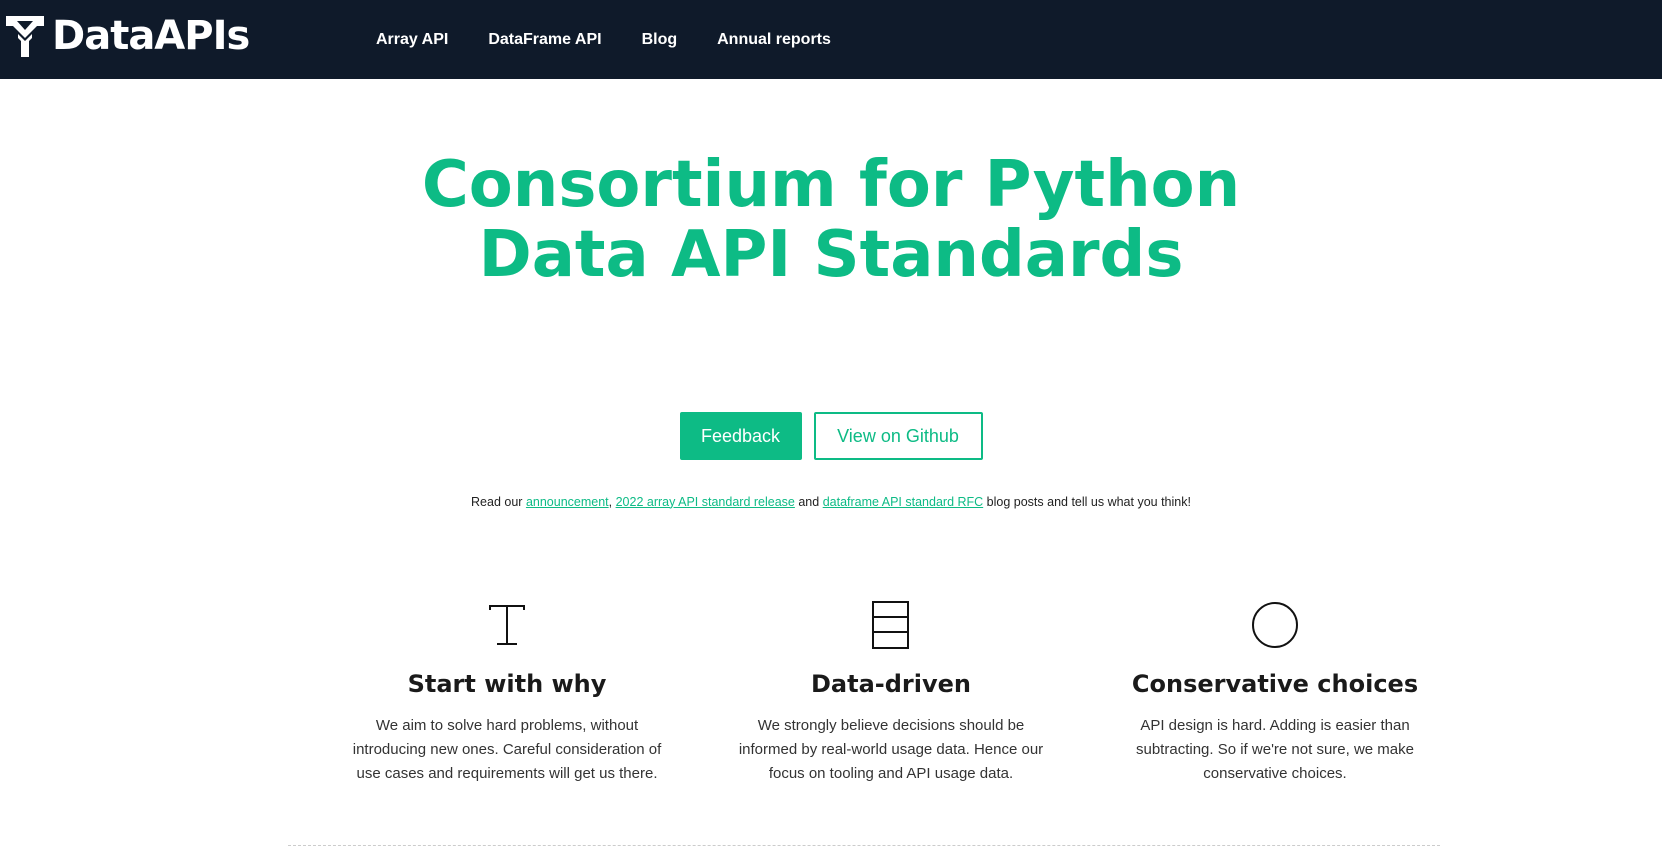  I want to click on circle-icon, so click(1275, 625).